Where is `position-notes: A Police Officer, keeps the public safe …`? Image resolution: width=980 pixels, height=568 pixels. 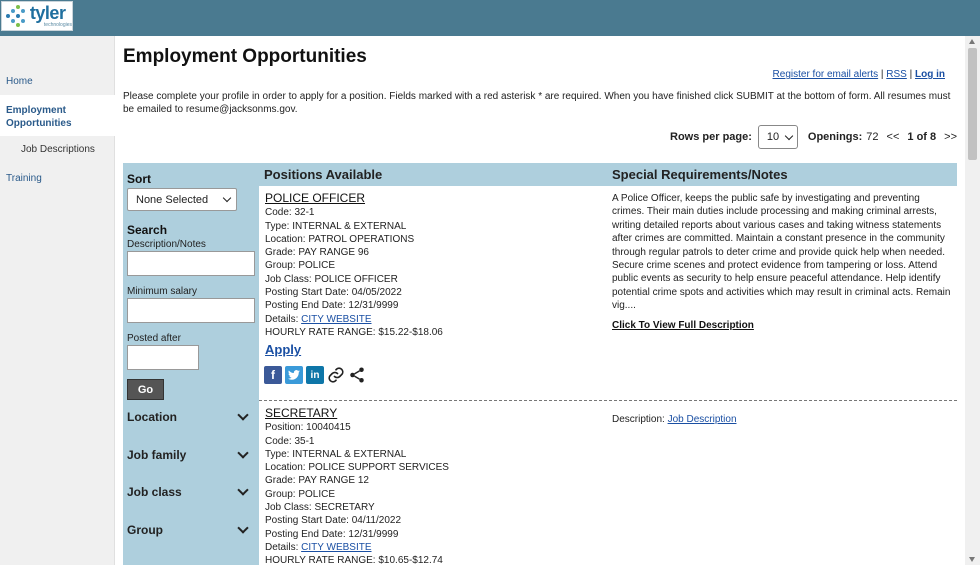 position-notes: A Police Officer, keeps the public safe … is located at coordinates (781, 252).